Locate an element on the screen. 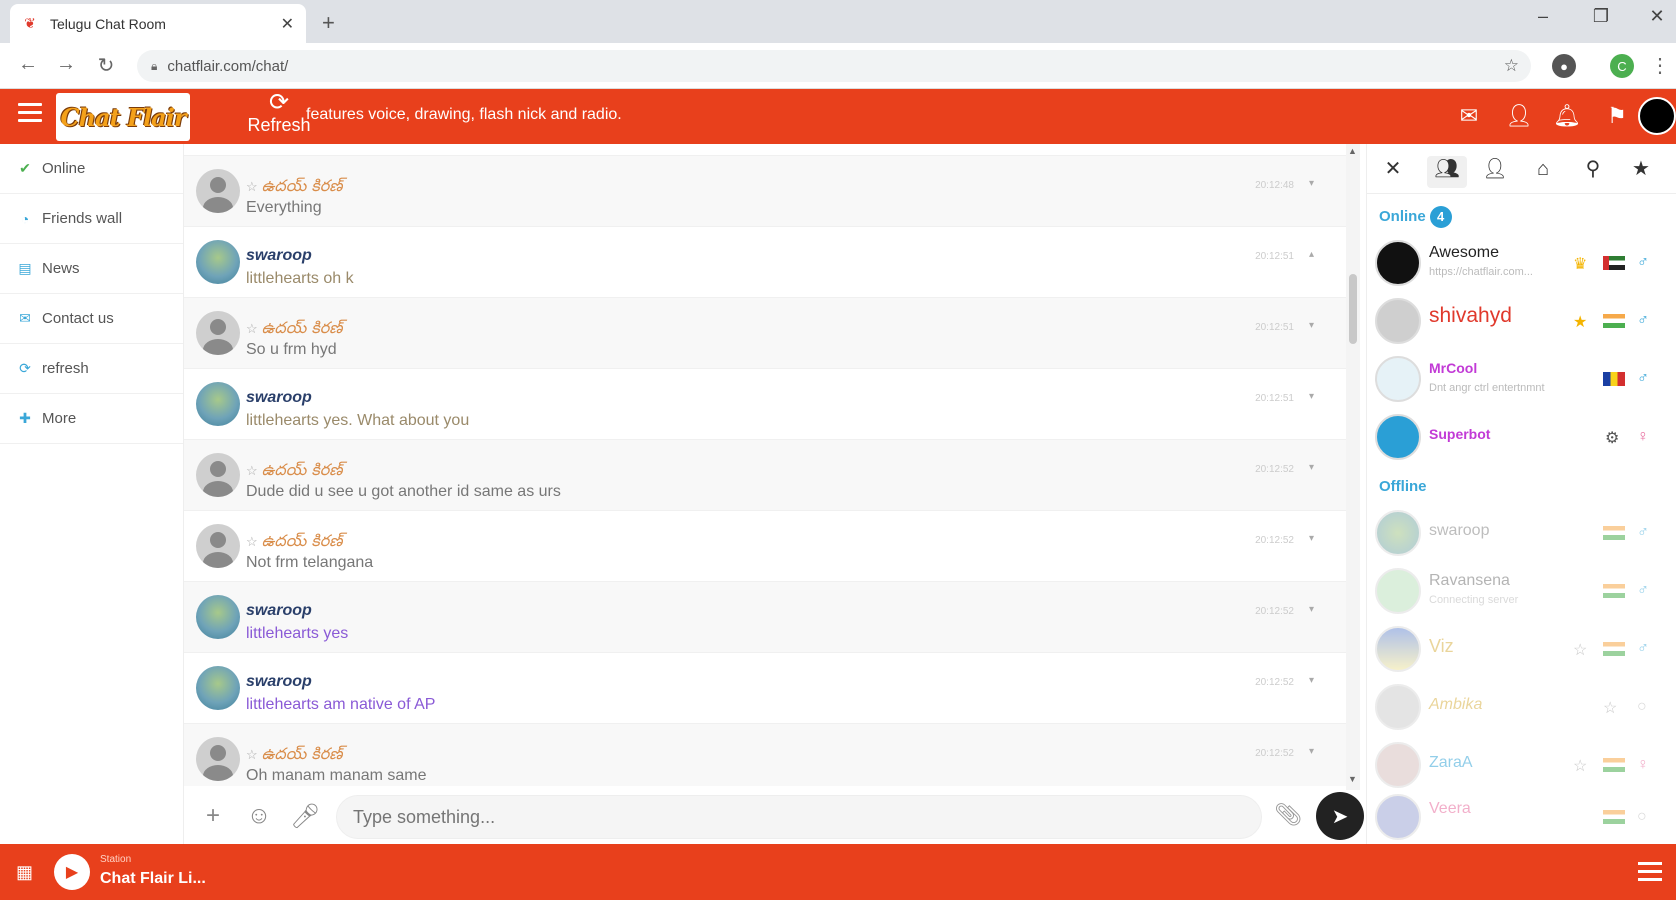  forward-icon: → is located at coordinates (66, 64).